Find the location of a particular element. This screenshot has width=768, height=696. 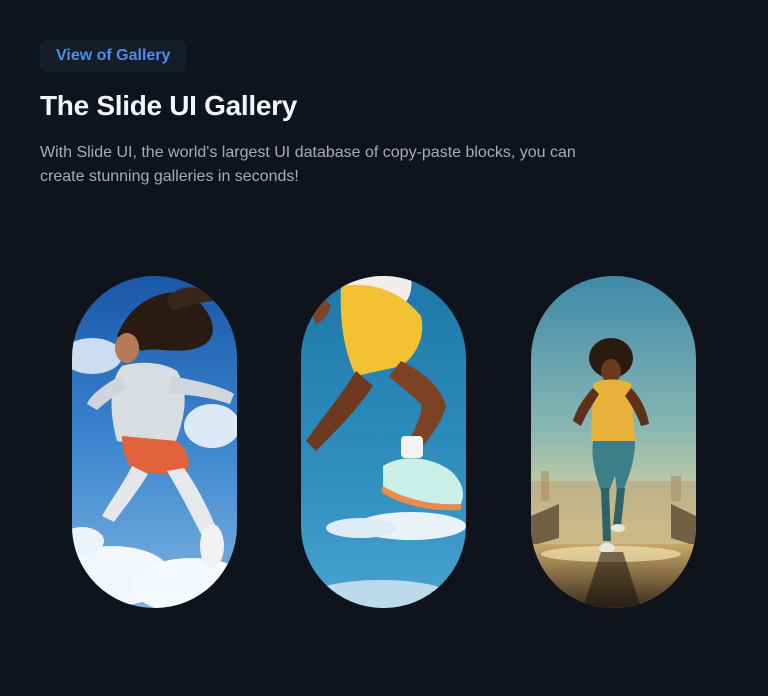

page-title: The Slide UI Gallery is located at coordinates (168, 105).